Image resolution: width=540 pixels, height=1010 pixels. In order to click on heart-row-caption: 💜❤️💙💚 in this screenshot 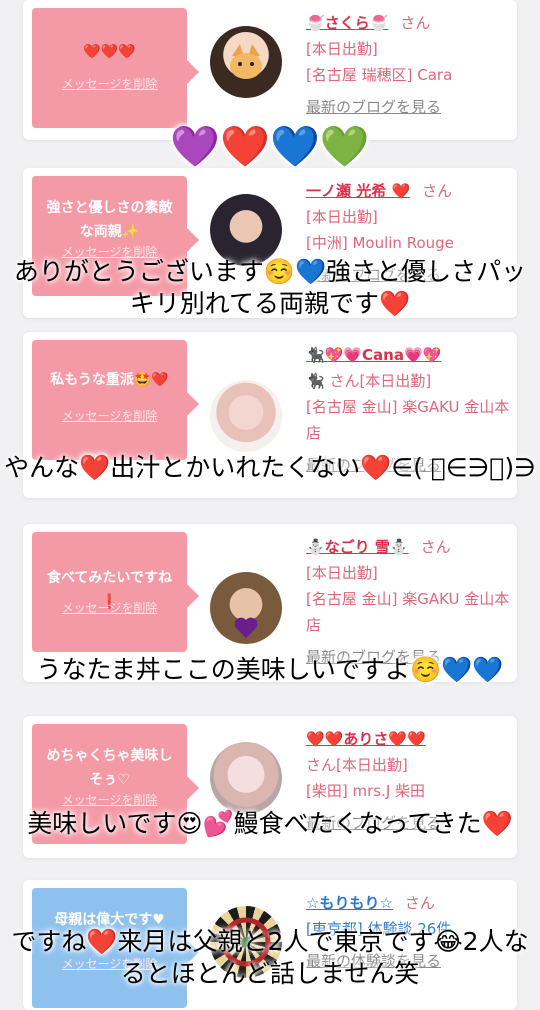, I will do `click(270, 147)`.